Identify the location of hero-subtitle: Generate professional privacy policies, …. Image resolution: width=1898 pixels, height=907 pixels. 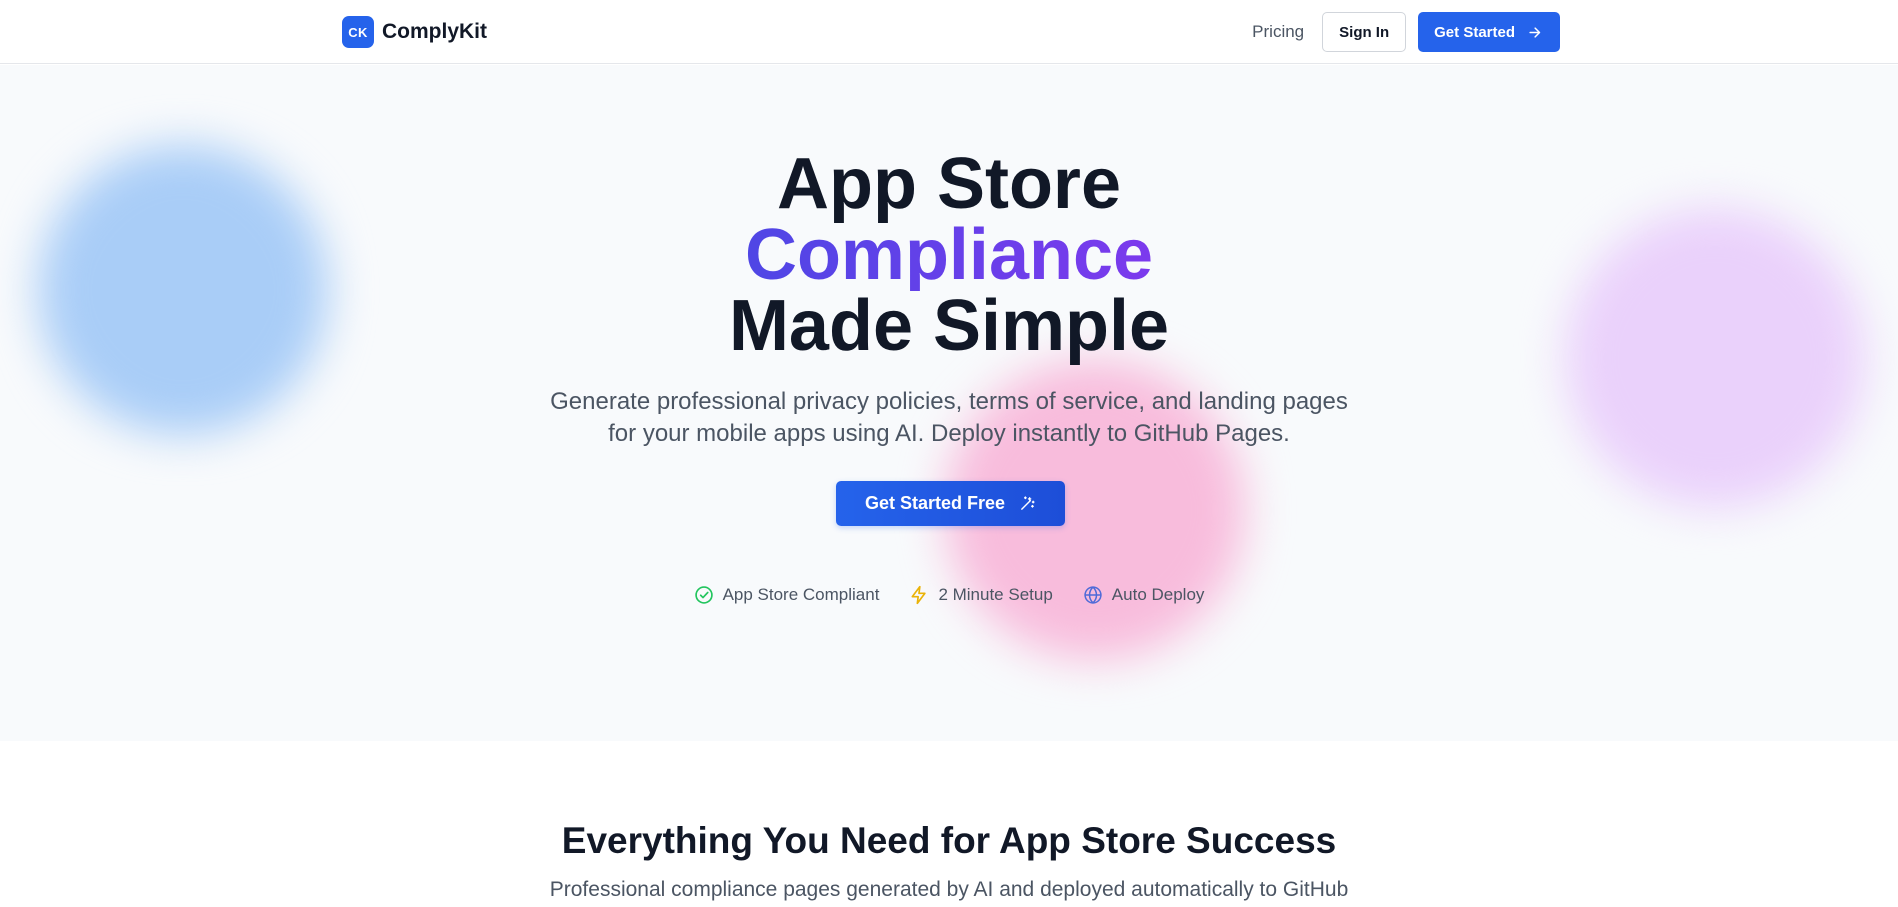
(949, 417).